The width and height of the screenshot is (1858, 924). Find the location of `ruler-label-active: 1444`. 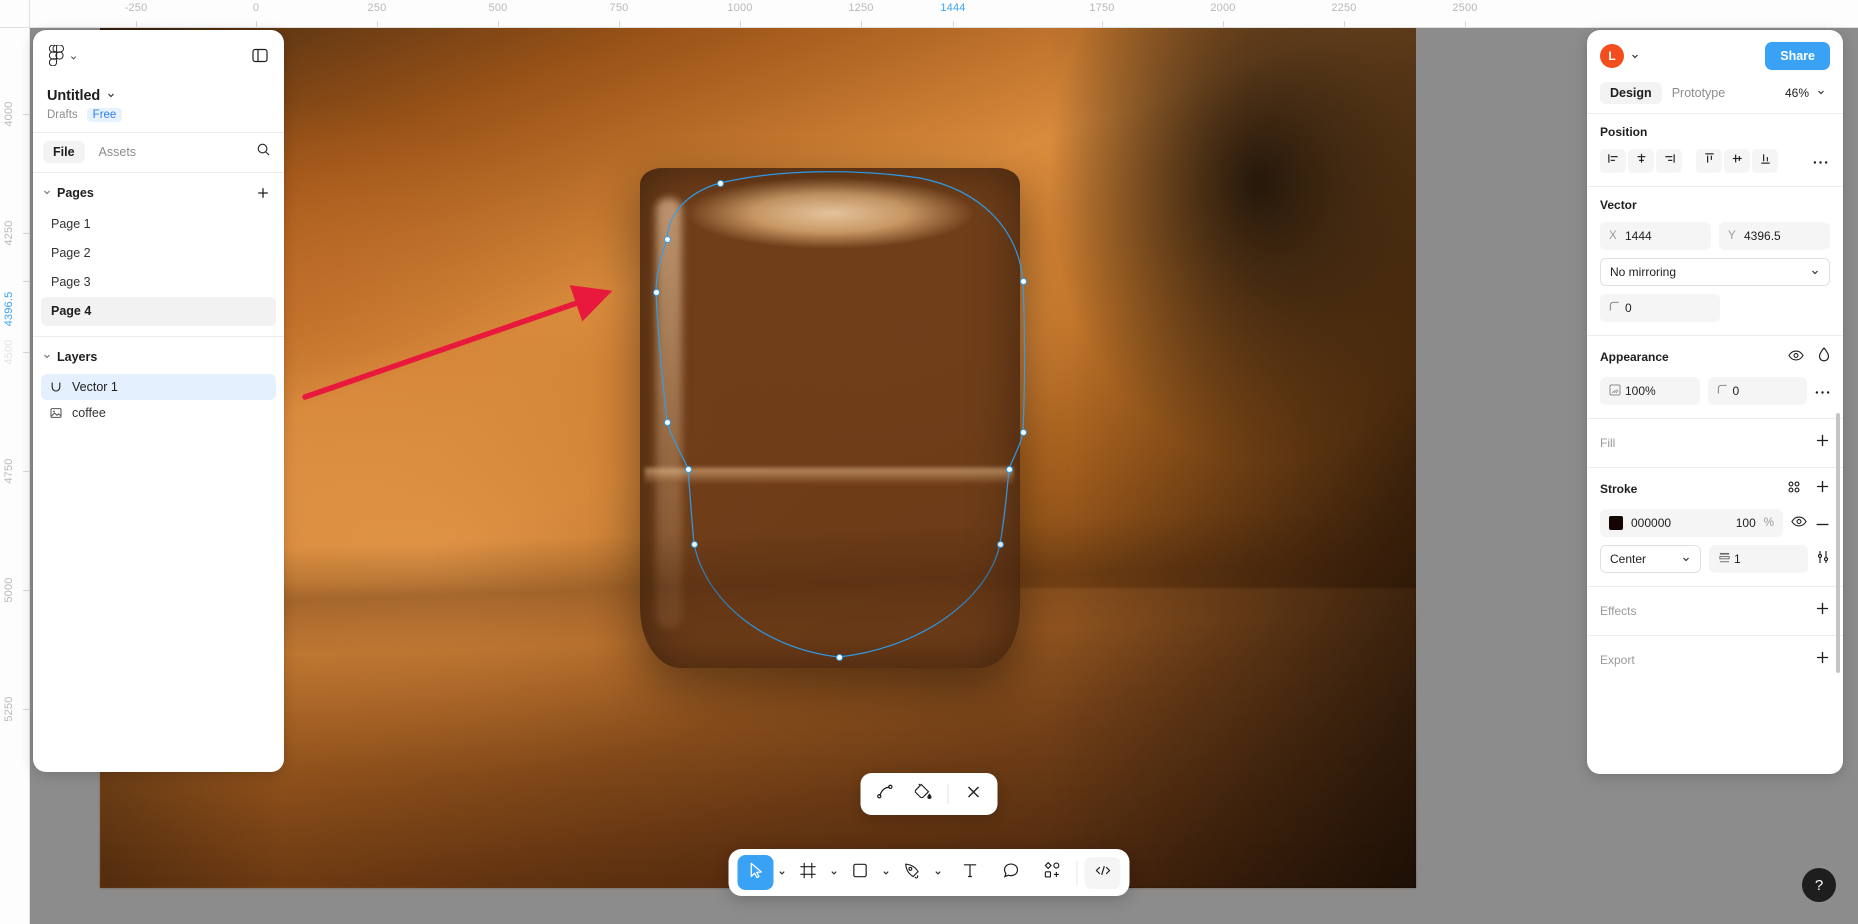

ruler-label-active: 1444 is located at coordinates (953, 8).